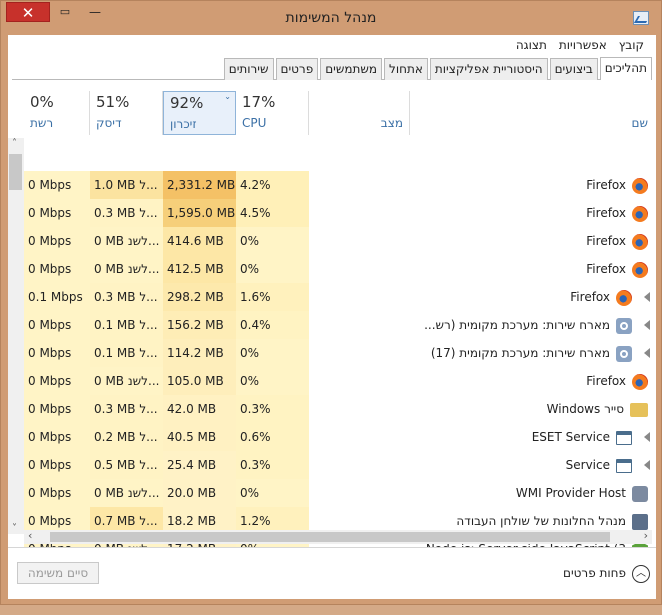 This screenshot has height=615, width=662. I want to click on tab-services: שירותים, so click(248, 69).